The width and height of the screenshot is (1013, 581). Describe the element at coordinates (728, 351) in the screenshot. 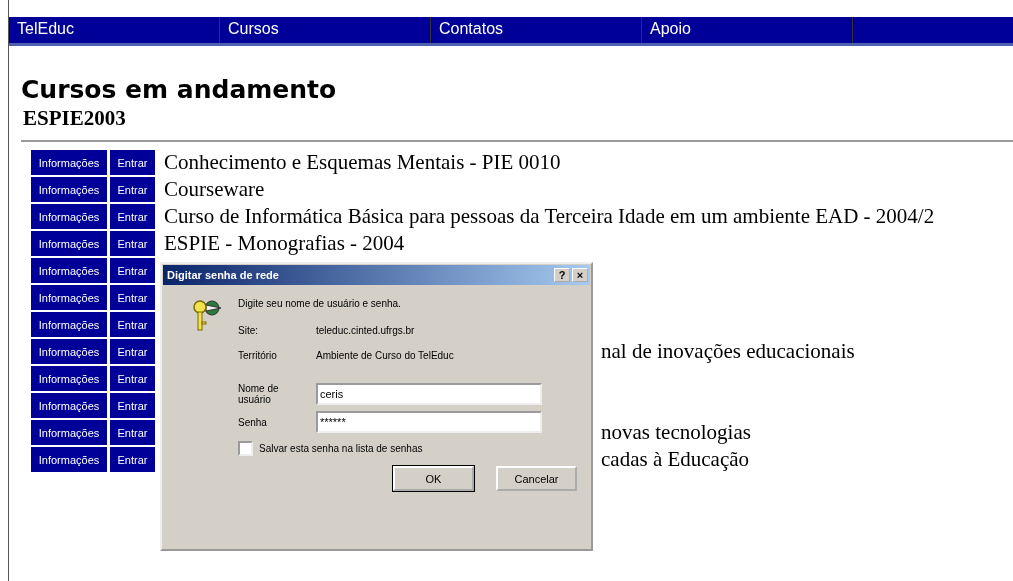

I see `course-name: nal de inovações educacionais` at that location.